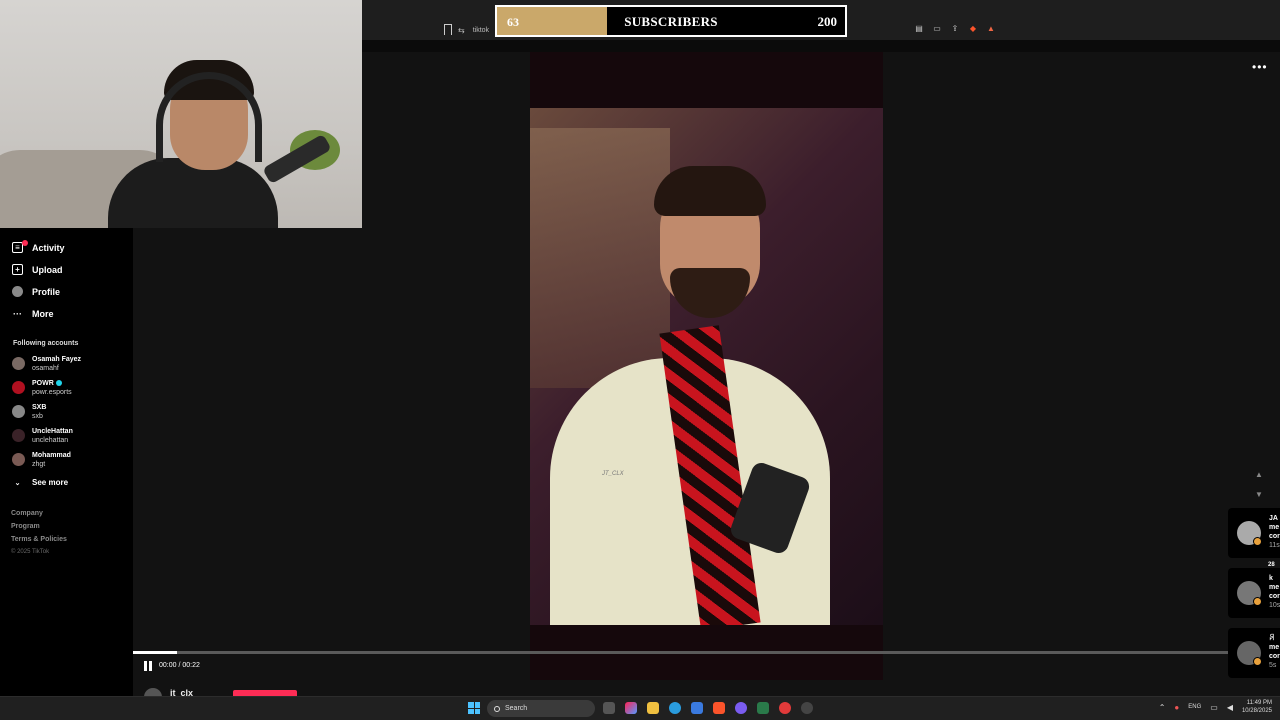  I want to click on see-more-button: ⌄ See more, so click(40, 482).